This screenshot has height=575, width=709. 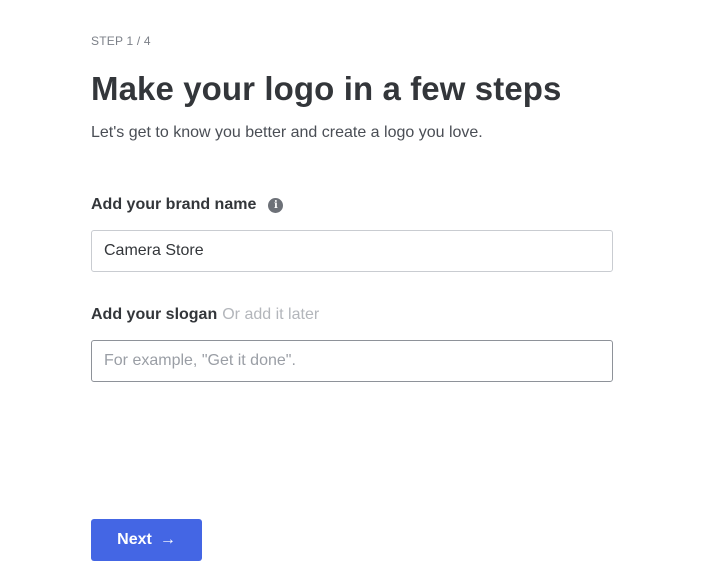 I want to click on arrow-right-icon: →, so click(x=167, y=539).